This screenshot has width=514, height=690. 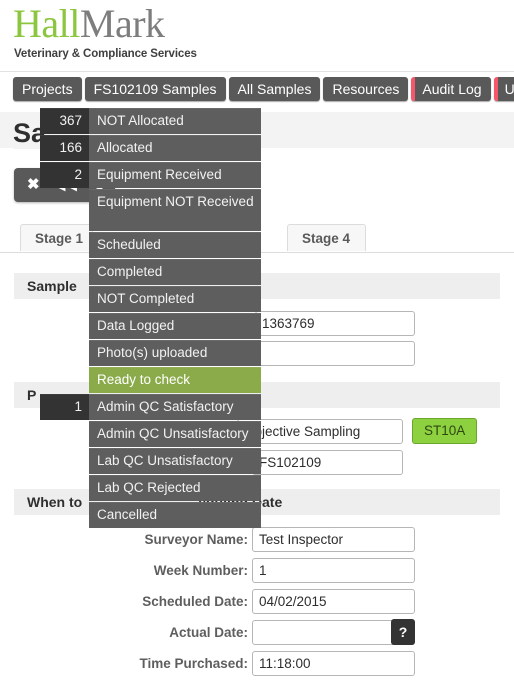 What do you see at coordinates (200, 570) in the screenshot?
I see `field-label-week-number: Week Number:` at bounding box center [200, 570].